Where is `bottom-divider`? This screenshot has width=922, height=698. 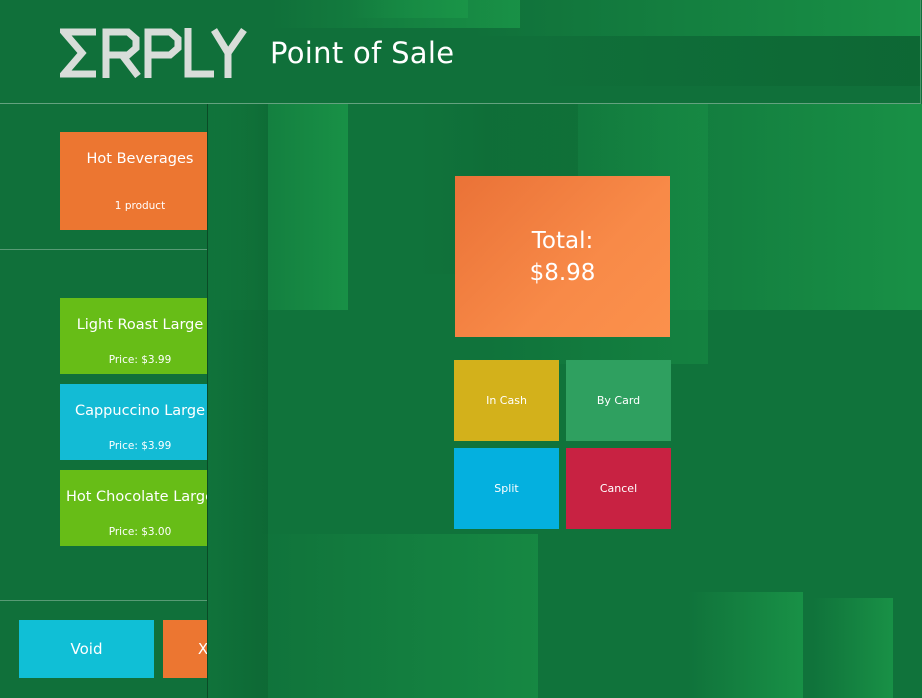 bottom-divider is located at coordinates (103, 600).